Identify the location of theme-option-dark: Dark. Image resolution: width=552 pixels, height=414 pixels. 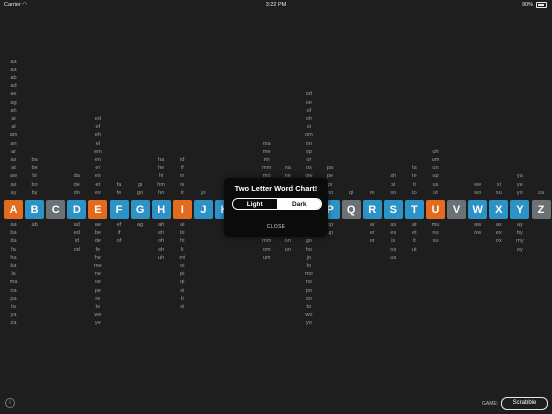
(299, 204).